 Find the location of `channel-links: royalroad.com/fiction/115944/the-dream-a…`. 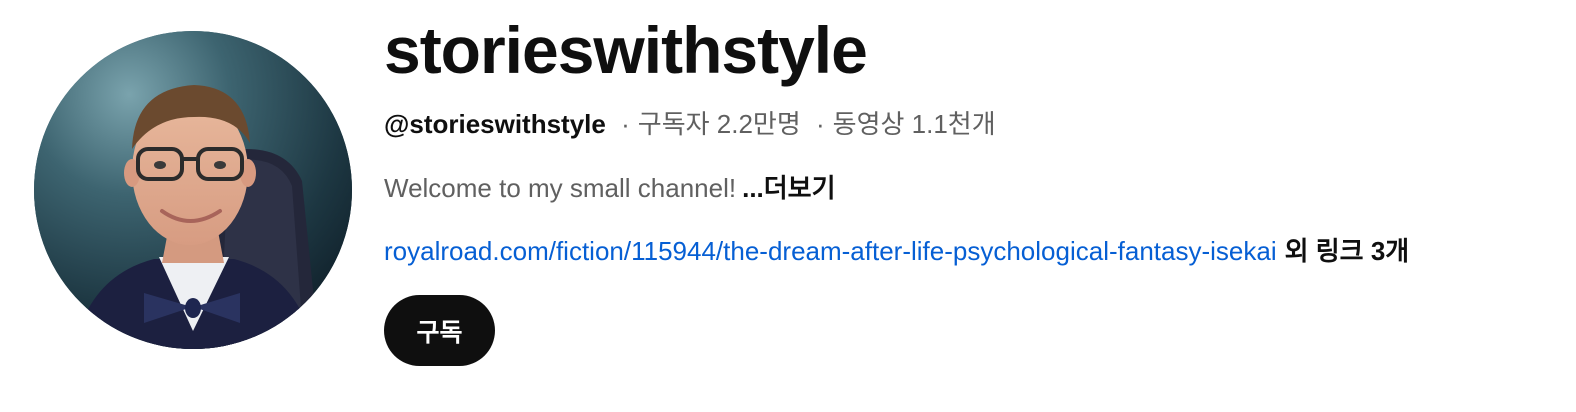

channel-links: royalroad.com/fiction/115944/the-dream-a… is located at coordinates (896, 251).